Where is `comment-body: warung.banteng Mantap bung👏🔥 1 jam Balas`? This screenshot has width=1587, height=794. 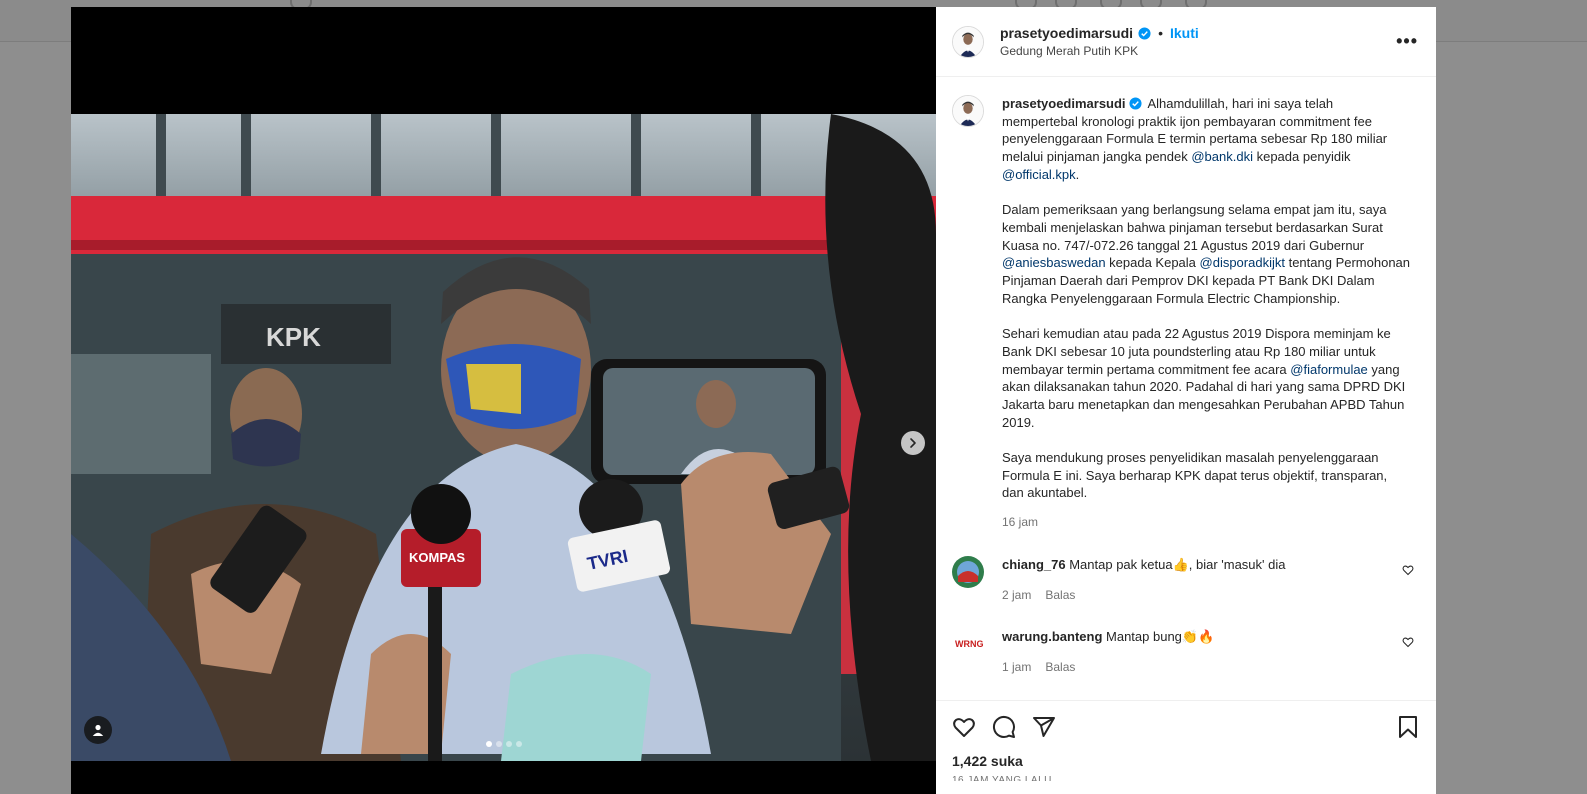 comment-body: warung.banteng Mantap bung👏🔥 1 jam Balas is located at coordinates (1192, 652).